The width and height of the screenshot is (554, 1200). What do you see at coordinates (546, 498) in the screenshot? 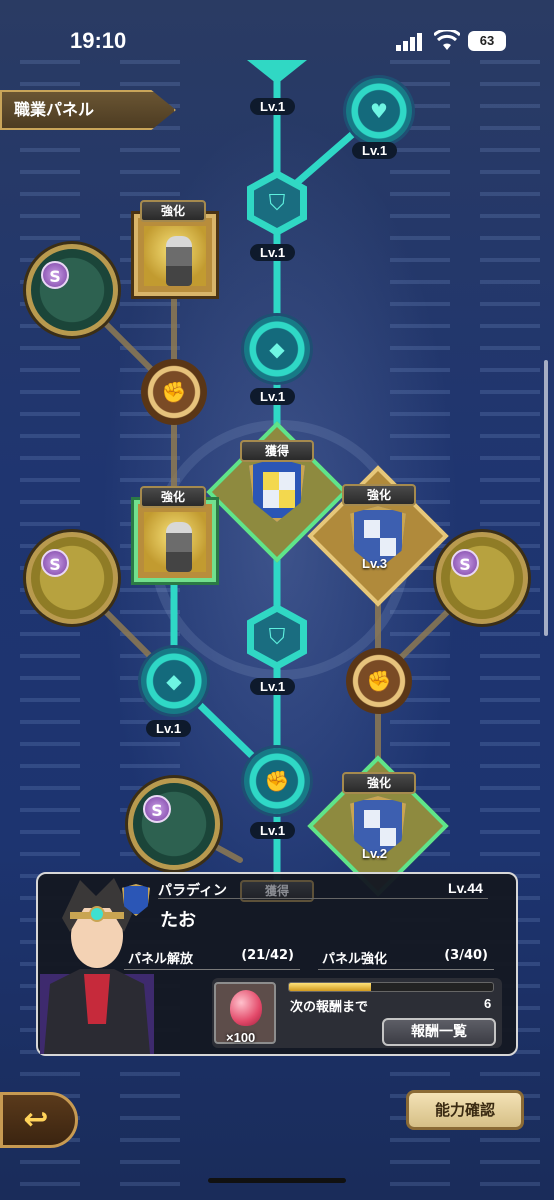
I see `scrollbar` at bounding box center [546, 498].